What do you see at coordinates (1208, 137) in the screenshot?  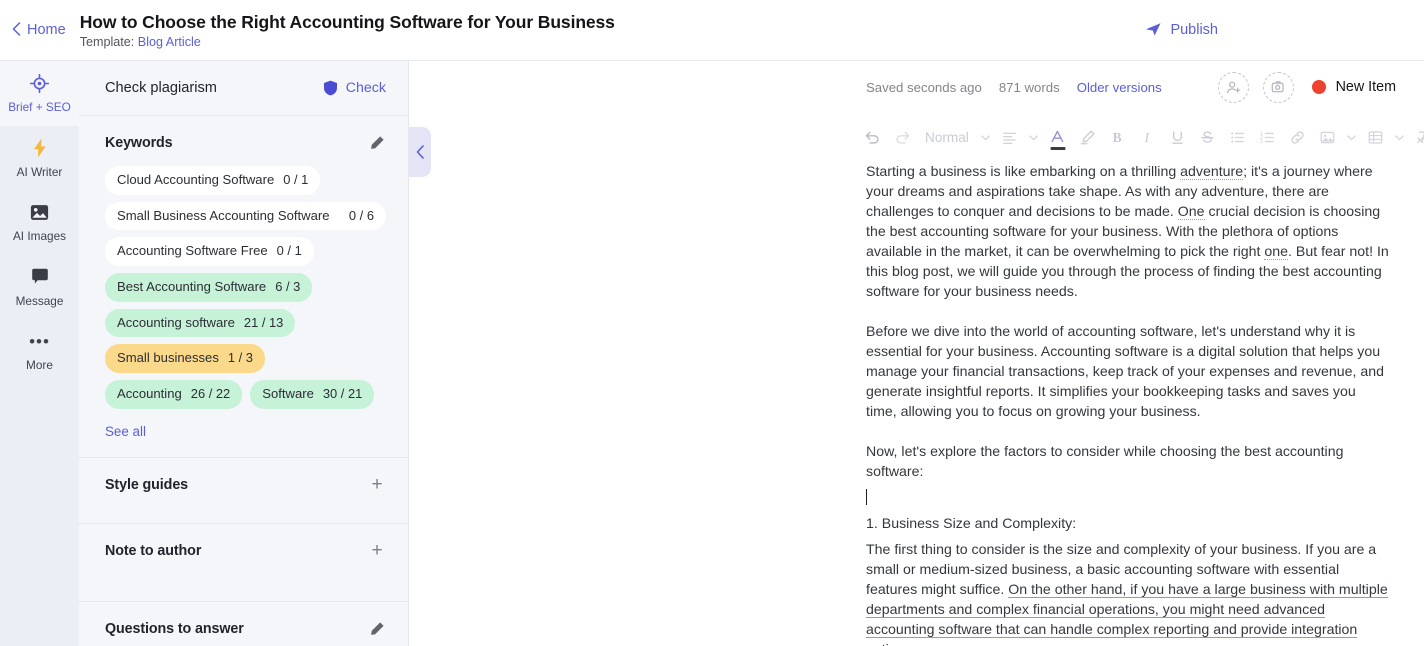 I see `strikethrough-icon` at bounding box center [1208, 137].